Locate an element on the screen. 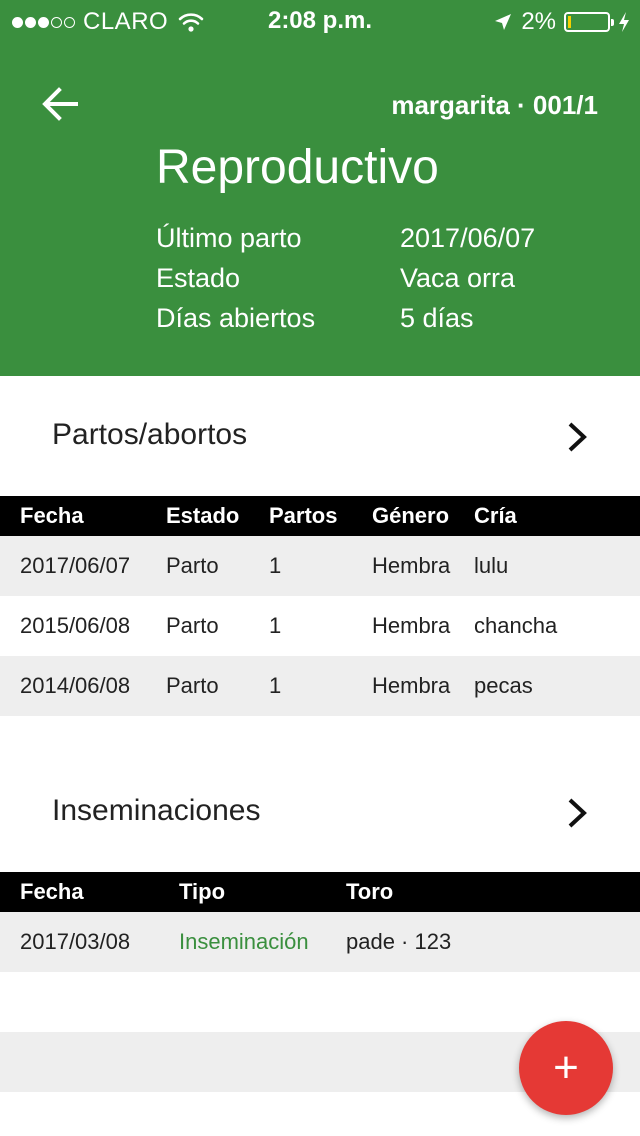  column-header: Toro is located at coordinates (370, 891).